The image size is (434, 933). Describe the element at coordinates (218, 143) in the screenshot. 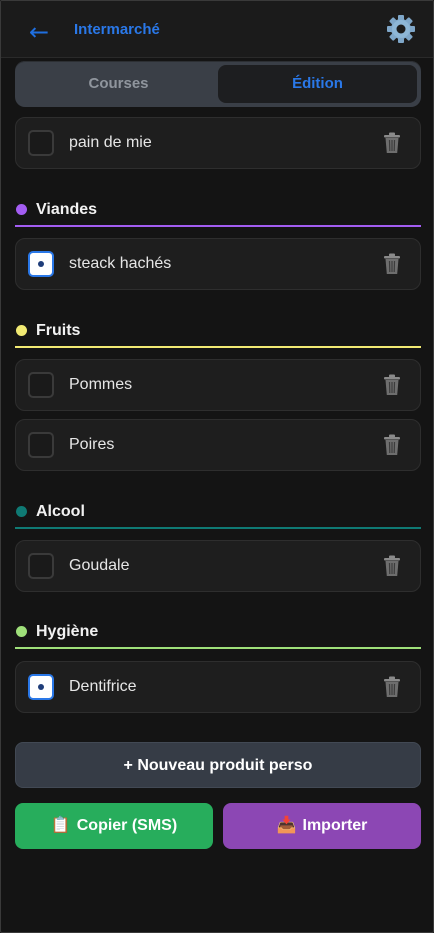

I see `list-item: pain de mie` at that location.